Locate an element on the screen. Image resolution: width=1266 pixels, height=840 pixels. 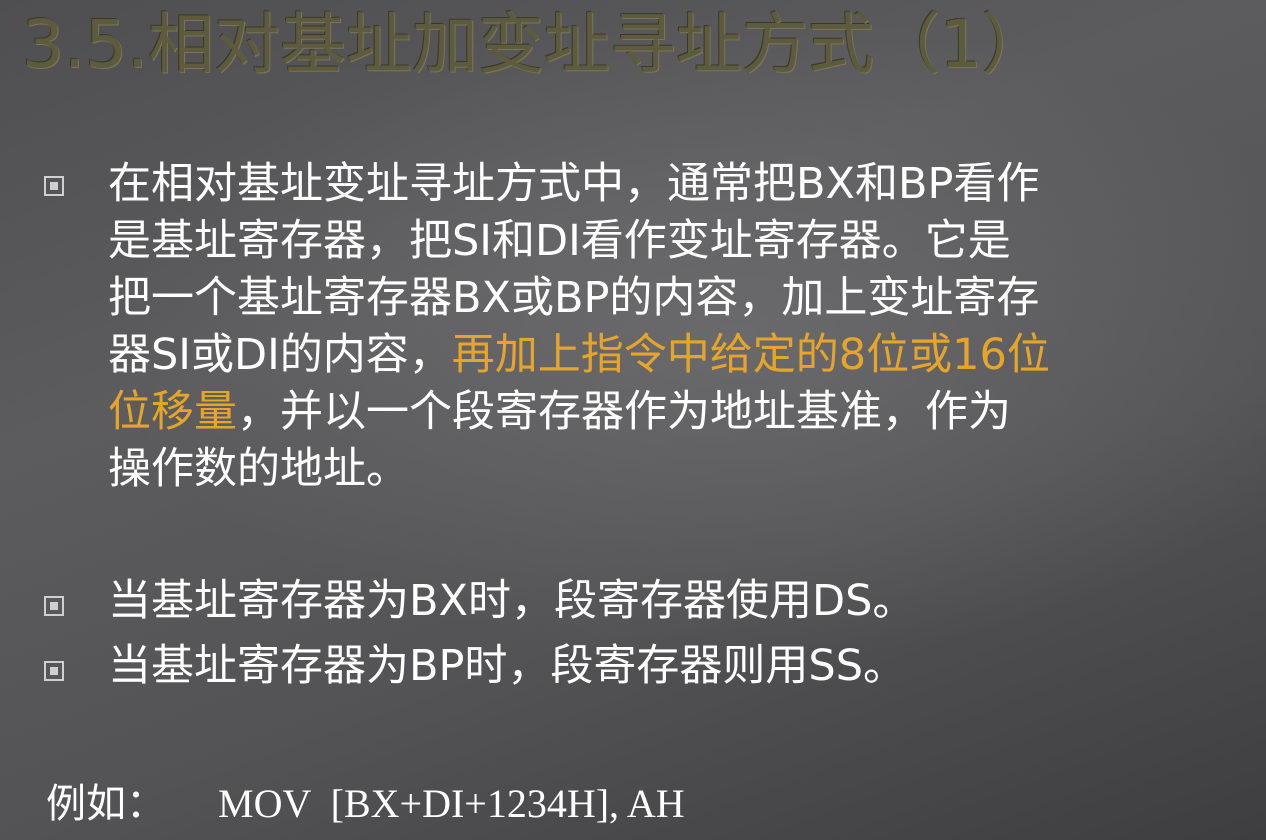
highlighted-text: 再加上指令中给定的8位或16位 is located at coordinates (750, 355).